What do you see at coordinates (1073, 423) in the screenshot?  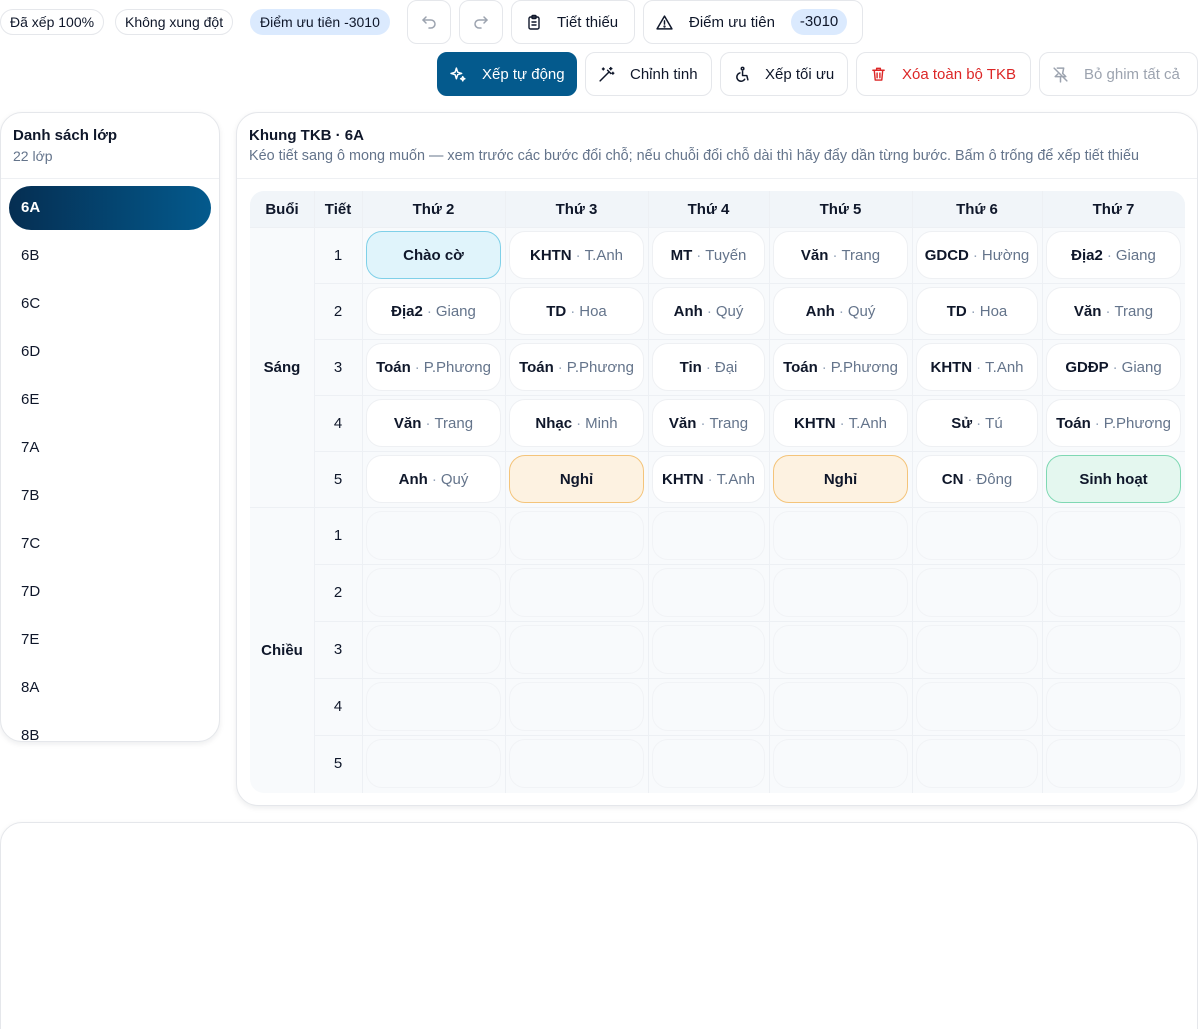 I see `lesson-subject: Toán` at bounding box center [1073, 423].